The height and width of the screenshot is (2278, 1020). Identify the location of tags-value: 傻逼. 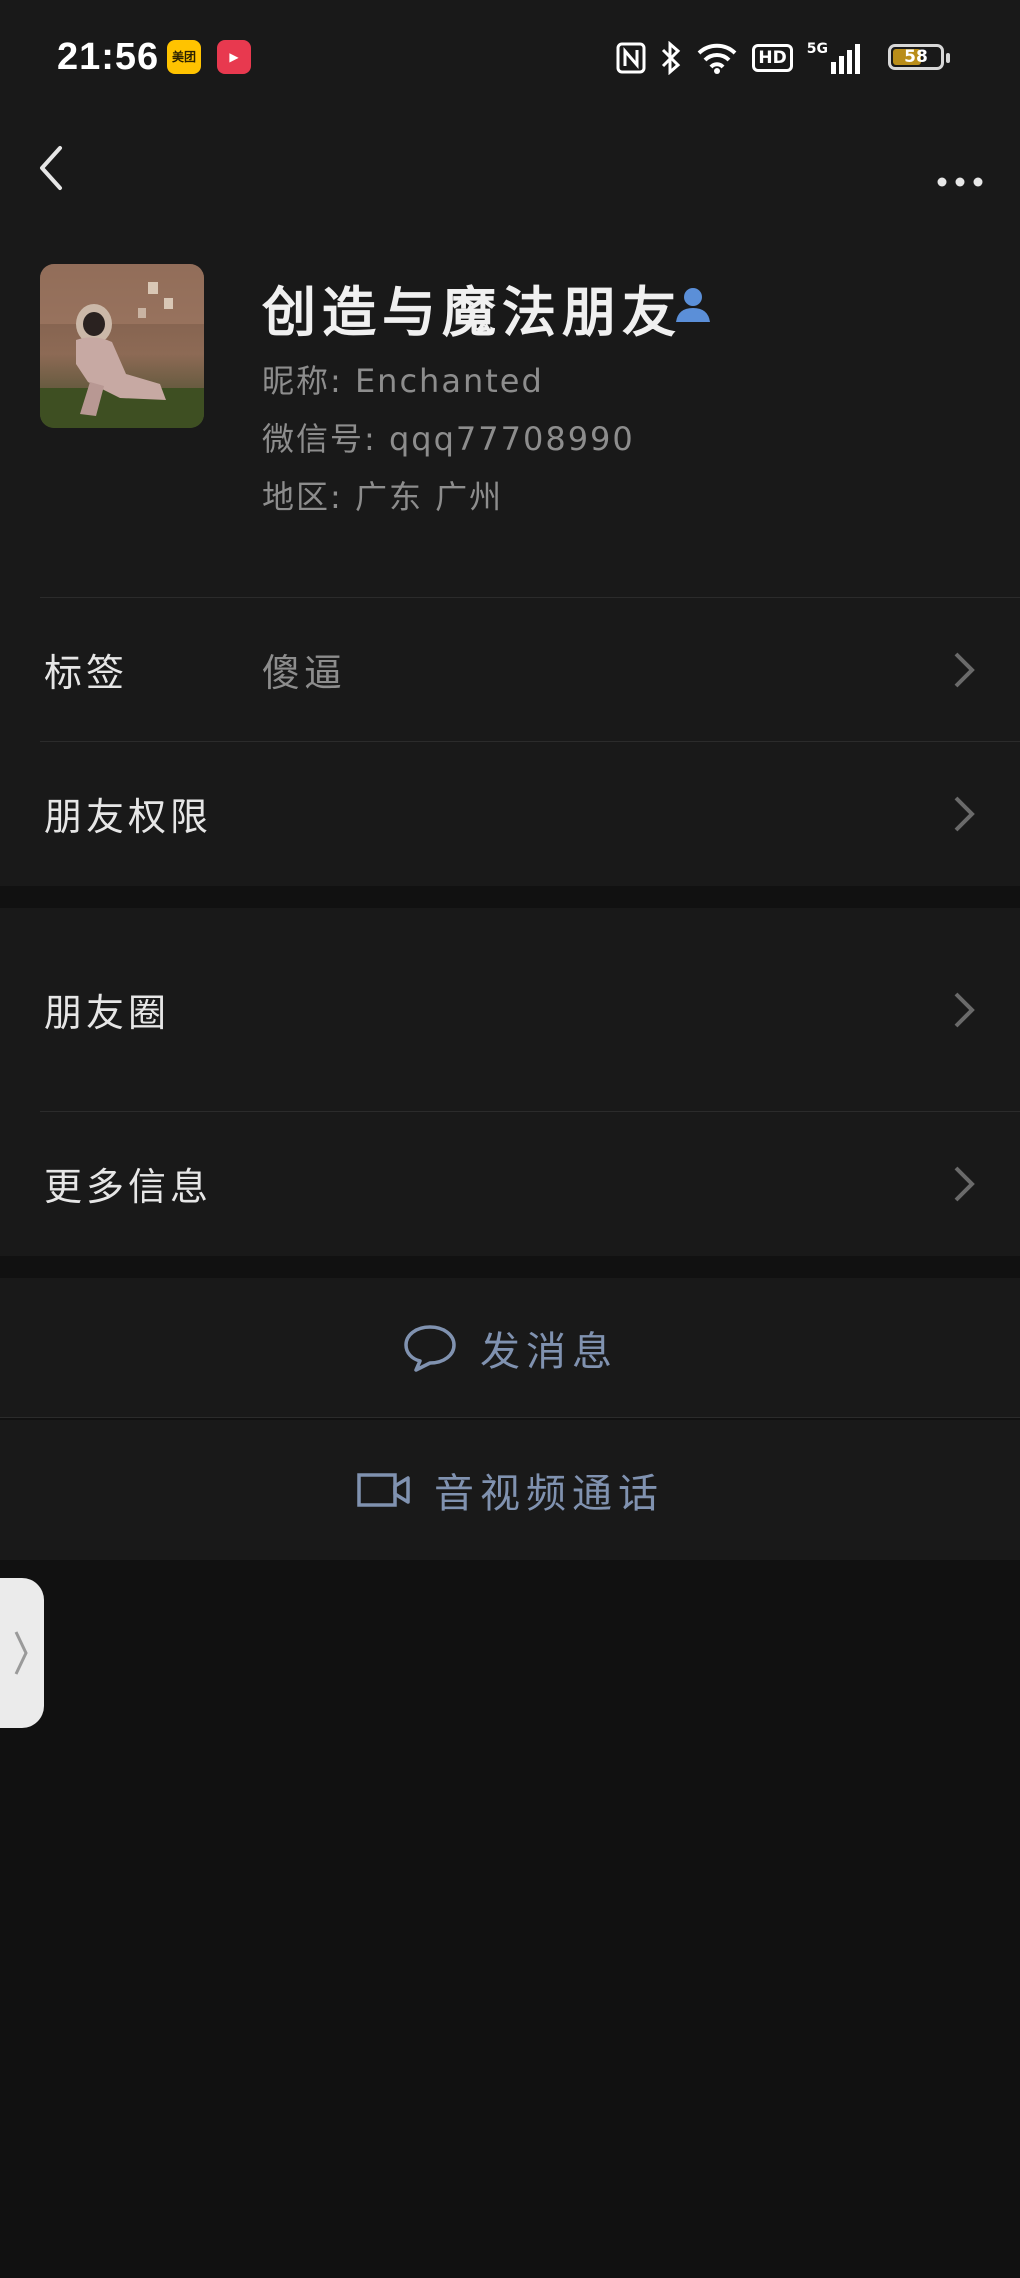
(304, 673).